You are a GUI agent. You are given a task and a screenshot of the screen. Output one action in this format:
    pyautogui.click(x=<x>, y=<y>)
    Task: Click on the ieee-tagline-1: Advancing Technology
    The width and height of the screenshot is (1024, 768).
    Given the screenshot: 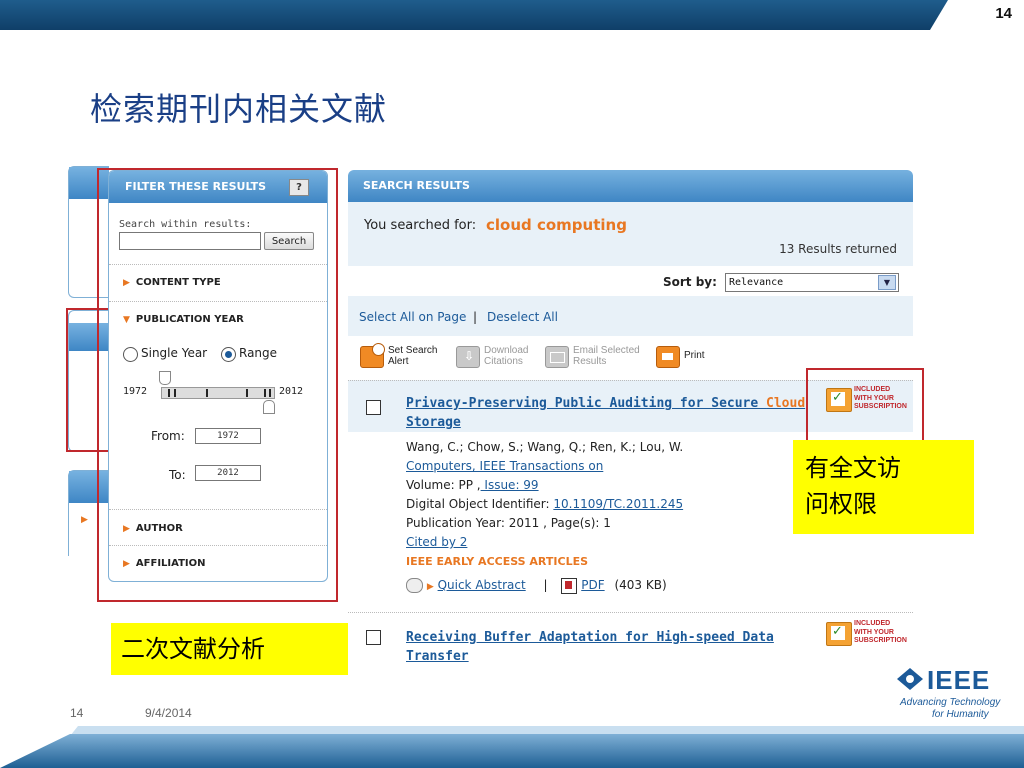 What is the action you would take?
    pyautogui.click(x=950, y=702)
    